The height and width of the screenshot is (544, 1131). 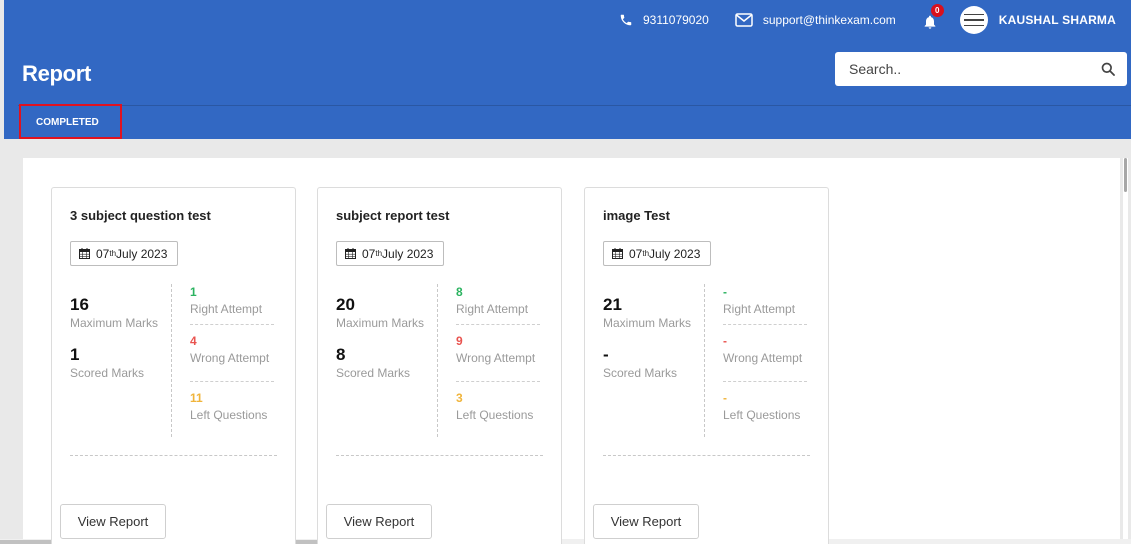 What do you see at coordinates (57, 73) in the screenshot?
I see `page-title: Report` at bounding box center [57, 73].